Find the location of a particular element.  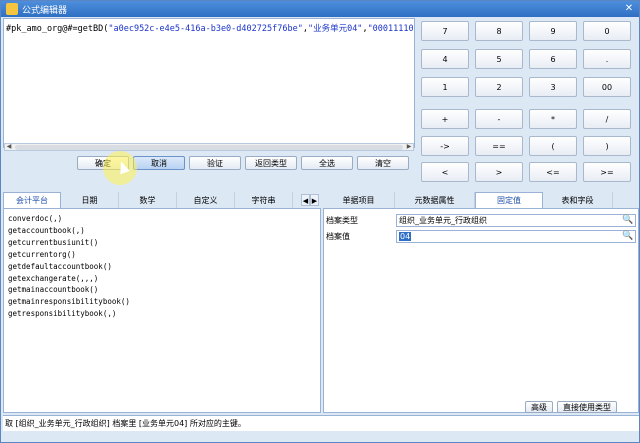

scroll-left-icon: ◀ is located at coordinates (9, 147).